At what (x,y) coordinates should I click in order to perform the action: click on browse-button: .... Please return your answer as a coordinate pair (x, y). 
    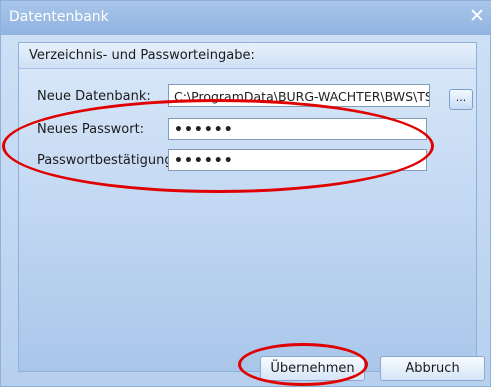
    Looking at the image, I should click on (461, 99).